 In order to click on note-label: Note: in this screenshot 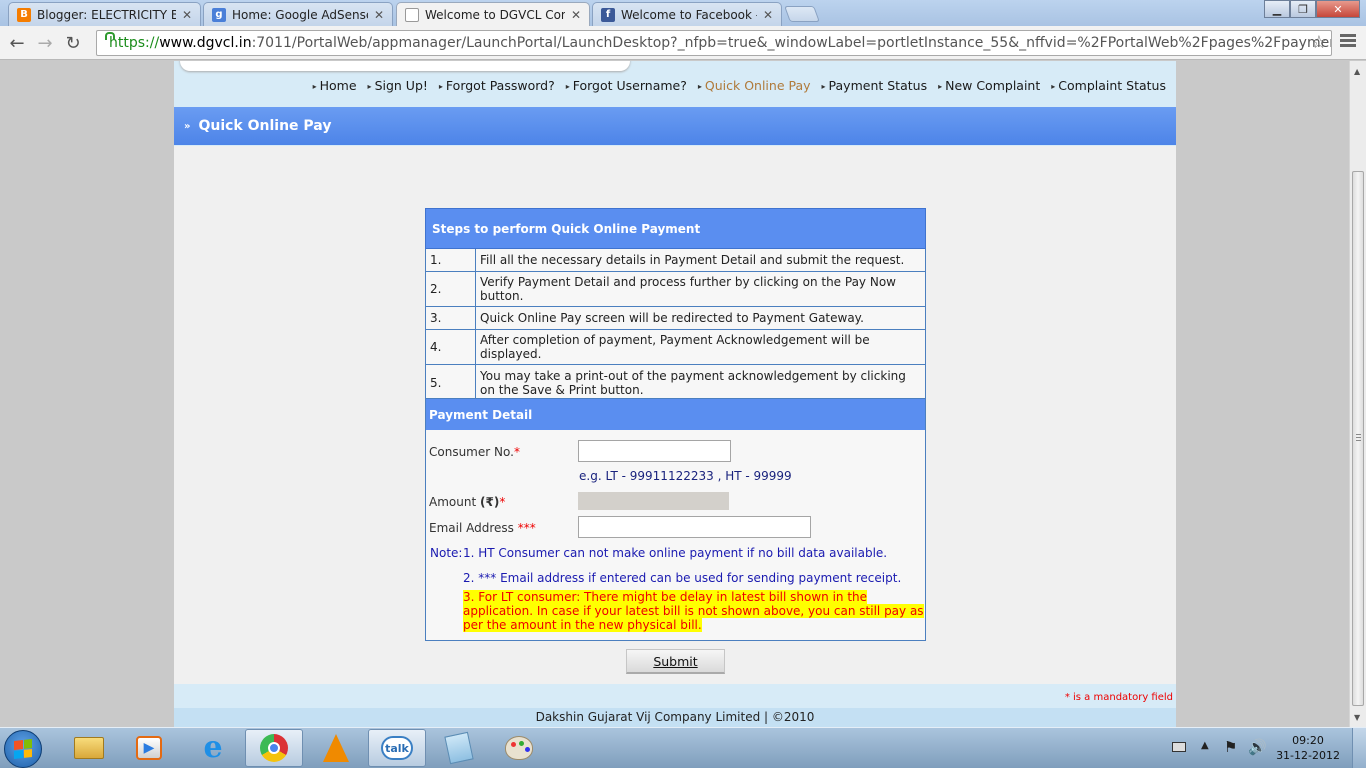, I will do `click(446, 553)`.